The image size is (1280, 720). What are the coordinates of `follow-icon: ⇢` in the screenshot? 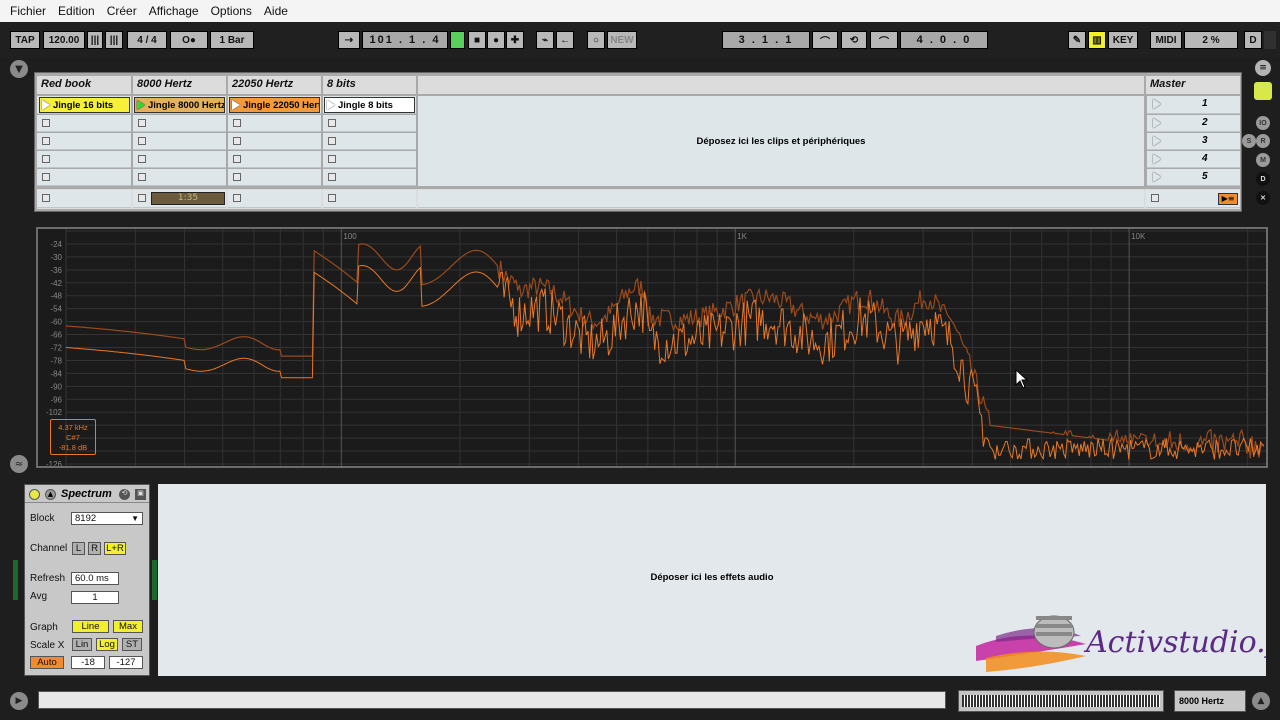 It's located at (349, 40).